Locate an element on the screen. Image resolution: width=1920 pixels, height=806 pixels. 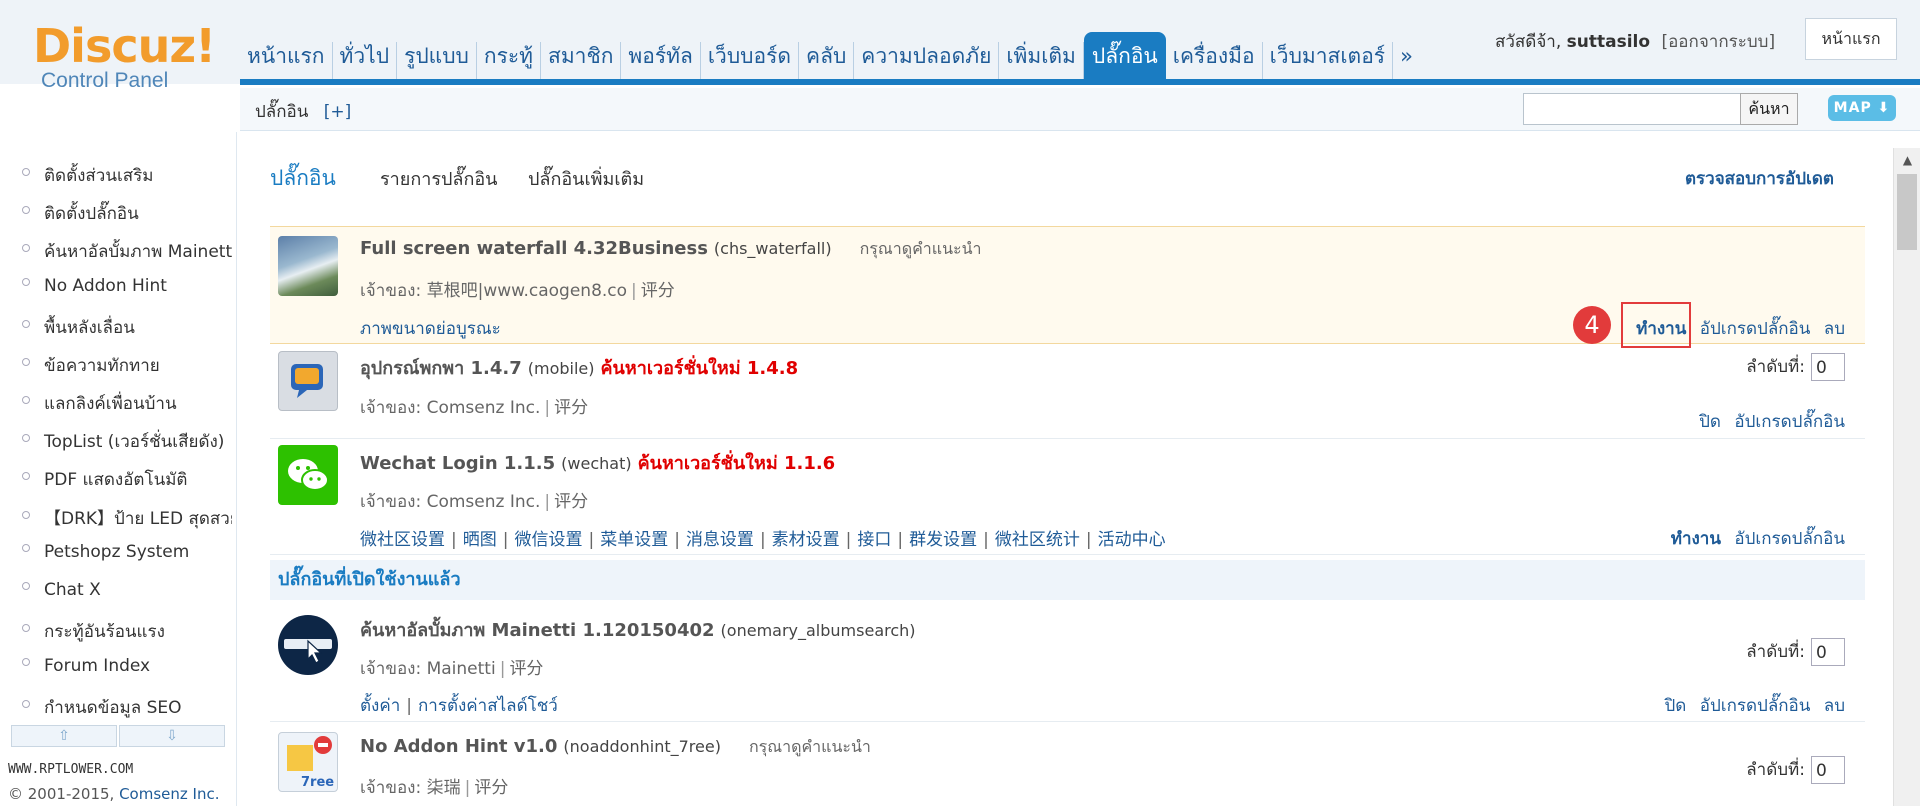
enable-link: ทำงาน is located at coordinates (1696, 539).